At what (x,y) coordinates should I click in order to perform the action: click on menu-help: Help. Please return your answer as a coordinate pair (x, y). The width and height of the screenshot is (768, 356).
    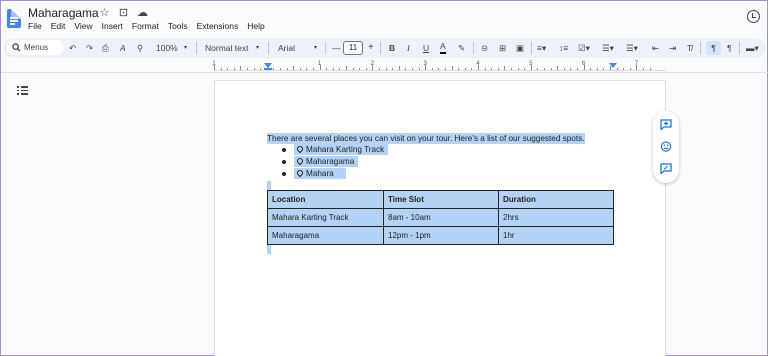
    Looking at the image, I should click on (255, 26).